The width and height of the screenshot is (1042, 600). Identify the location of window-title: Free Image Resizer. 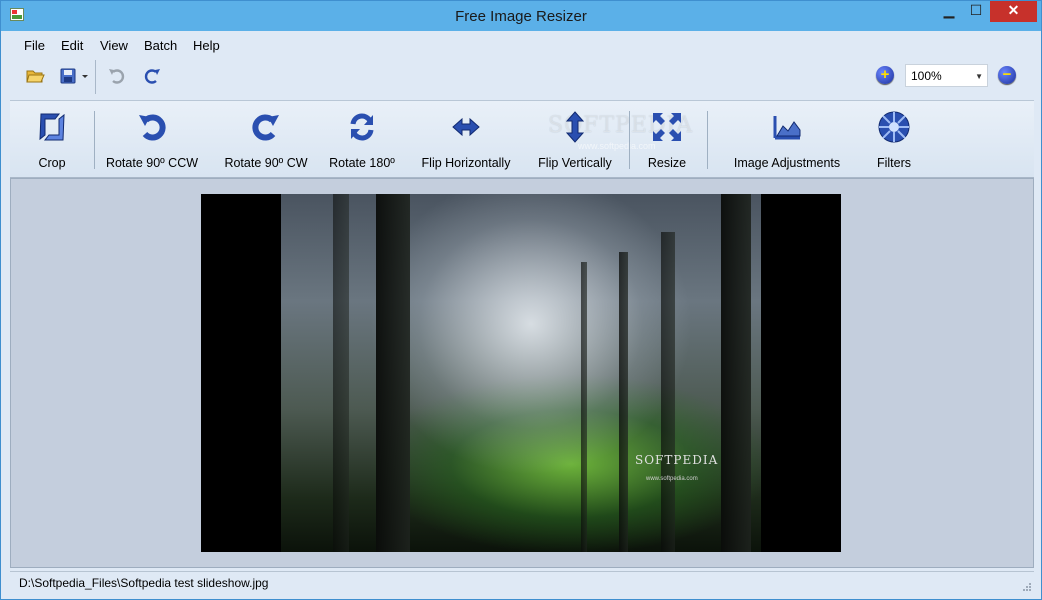
(521, 16).